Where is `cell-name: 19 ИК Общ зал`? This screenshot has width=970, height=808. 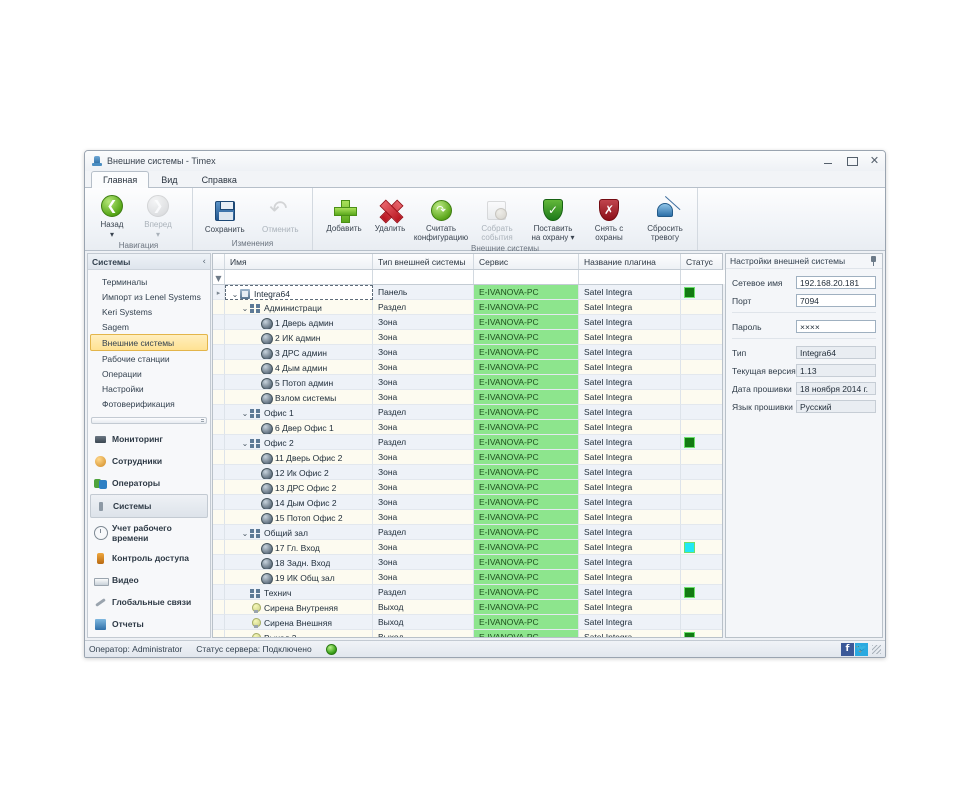
cell-name: 19 ИК Общ зал is located at coordinates (299, 577).